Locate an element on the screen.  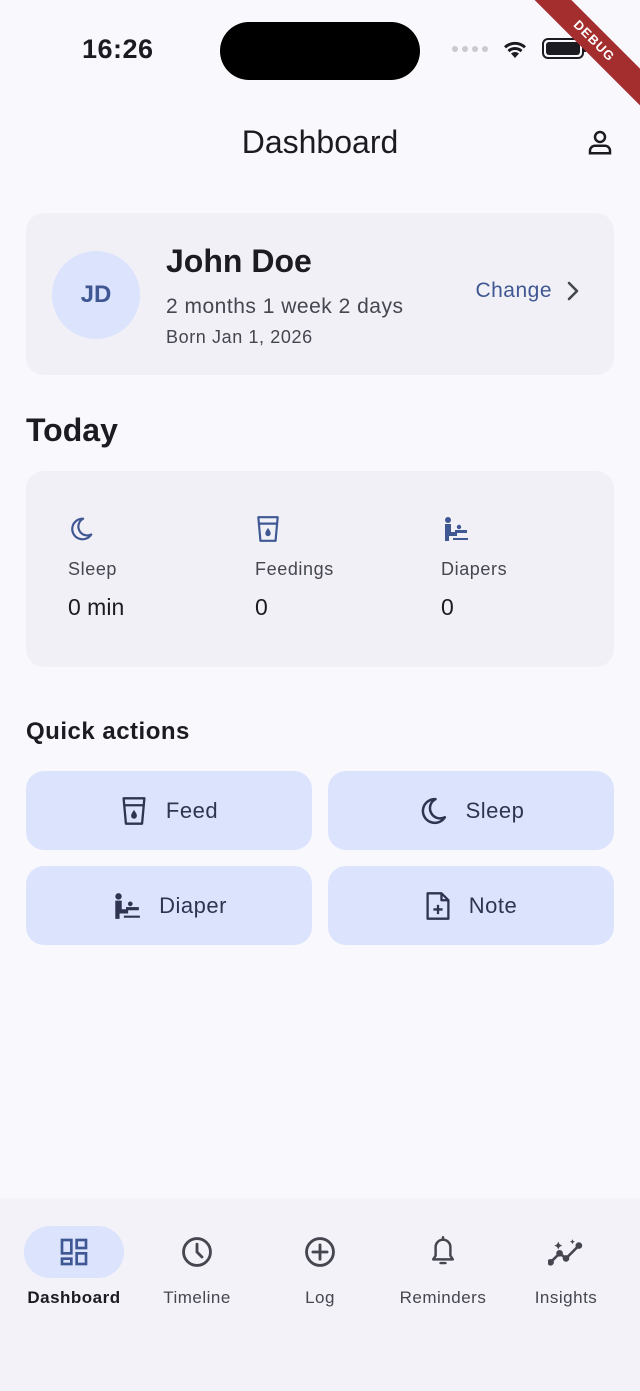
stat-label: Diapers is located at coordinates (474, 569).